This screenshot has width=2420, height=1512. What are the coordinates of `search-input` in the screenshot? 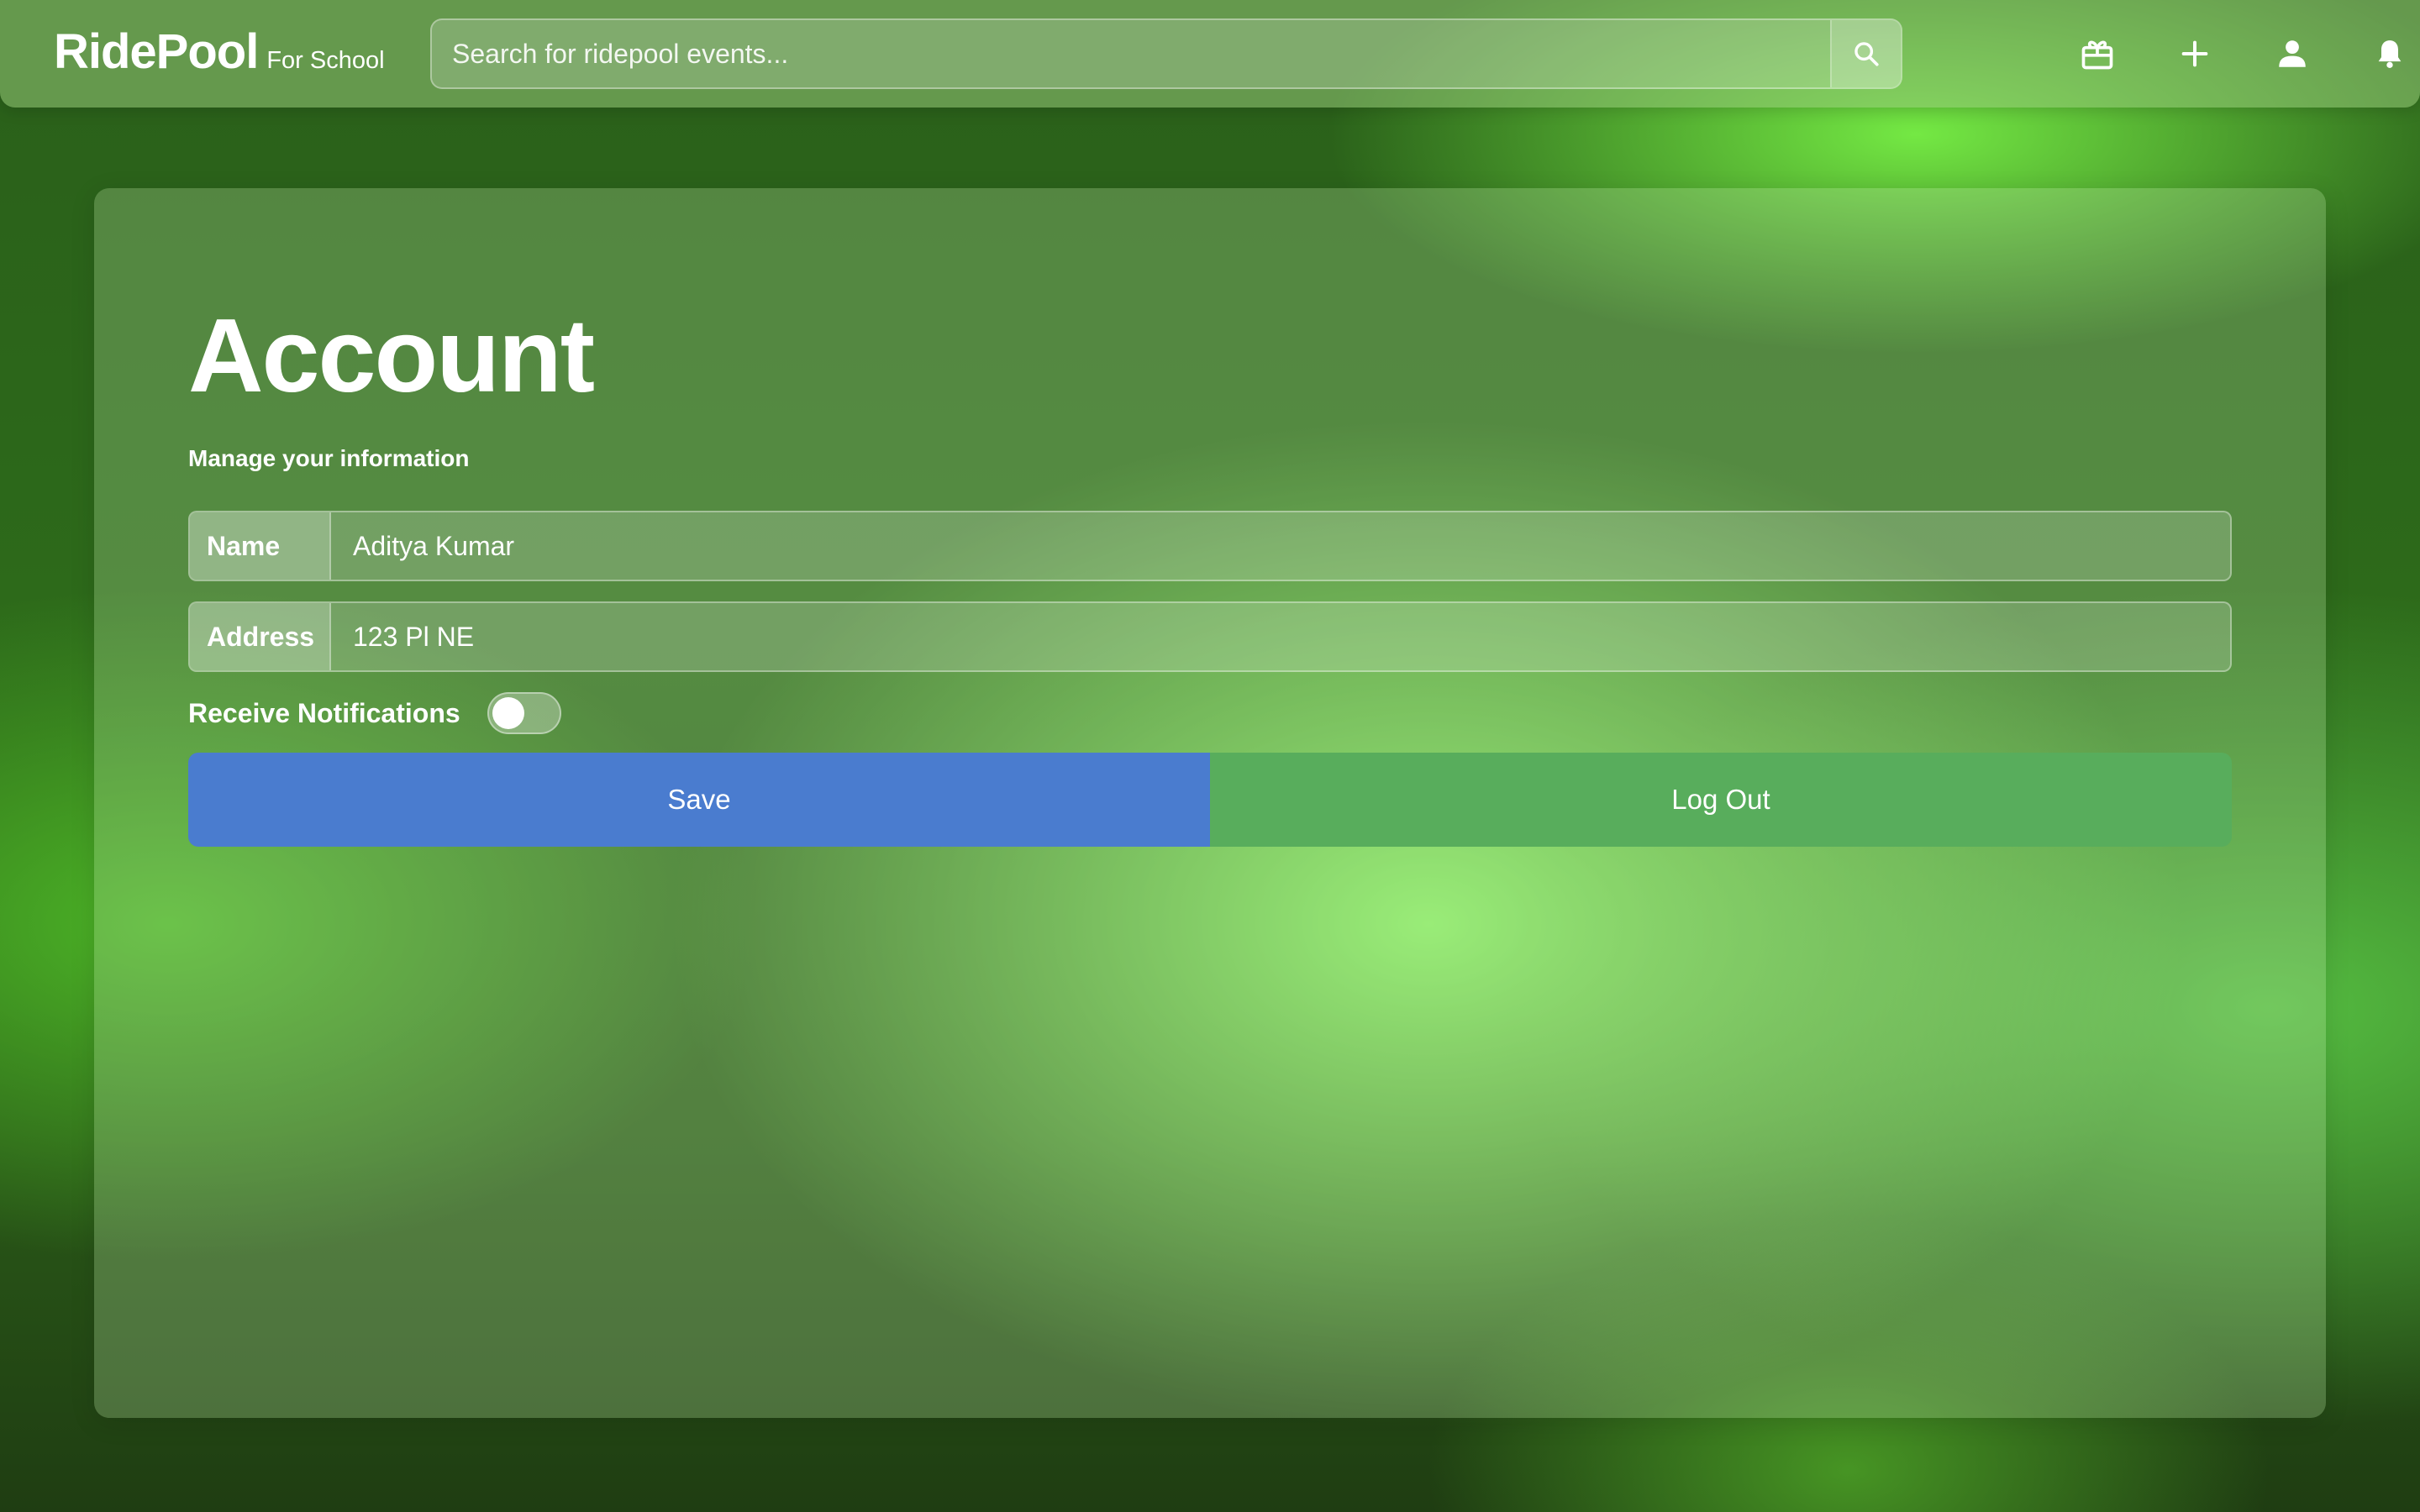 It's located at (1133, 53).